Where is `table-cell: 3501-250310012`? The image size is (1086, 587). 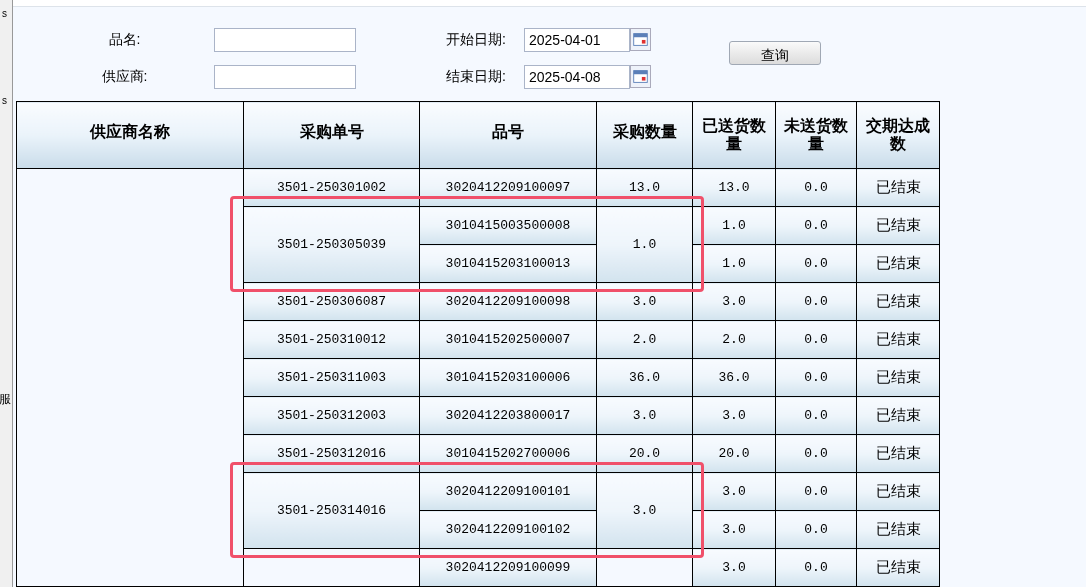 table-cell: 3501-250310012 is located at coordinates (331, 339).